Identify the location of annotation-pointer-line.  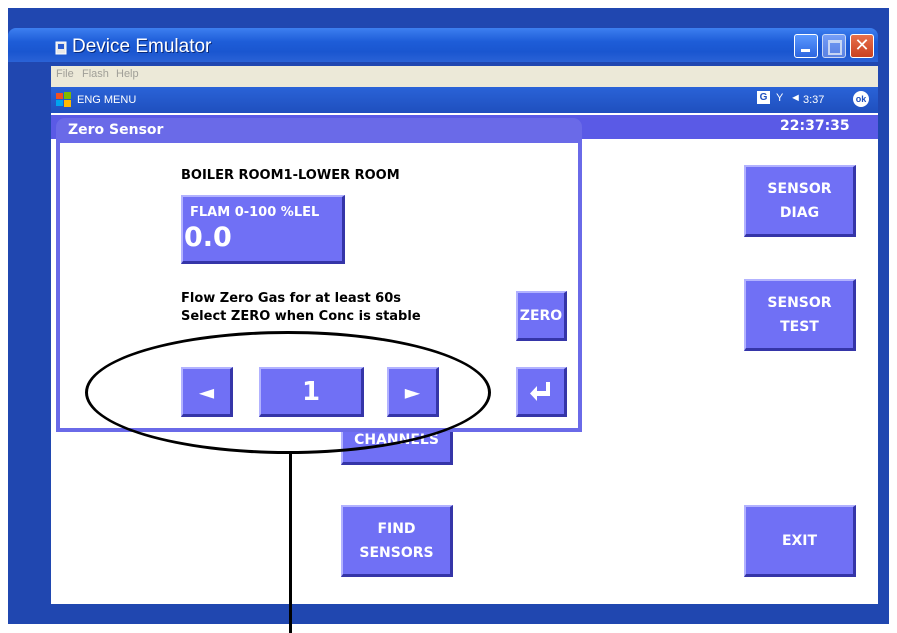
(290, 542).